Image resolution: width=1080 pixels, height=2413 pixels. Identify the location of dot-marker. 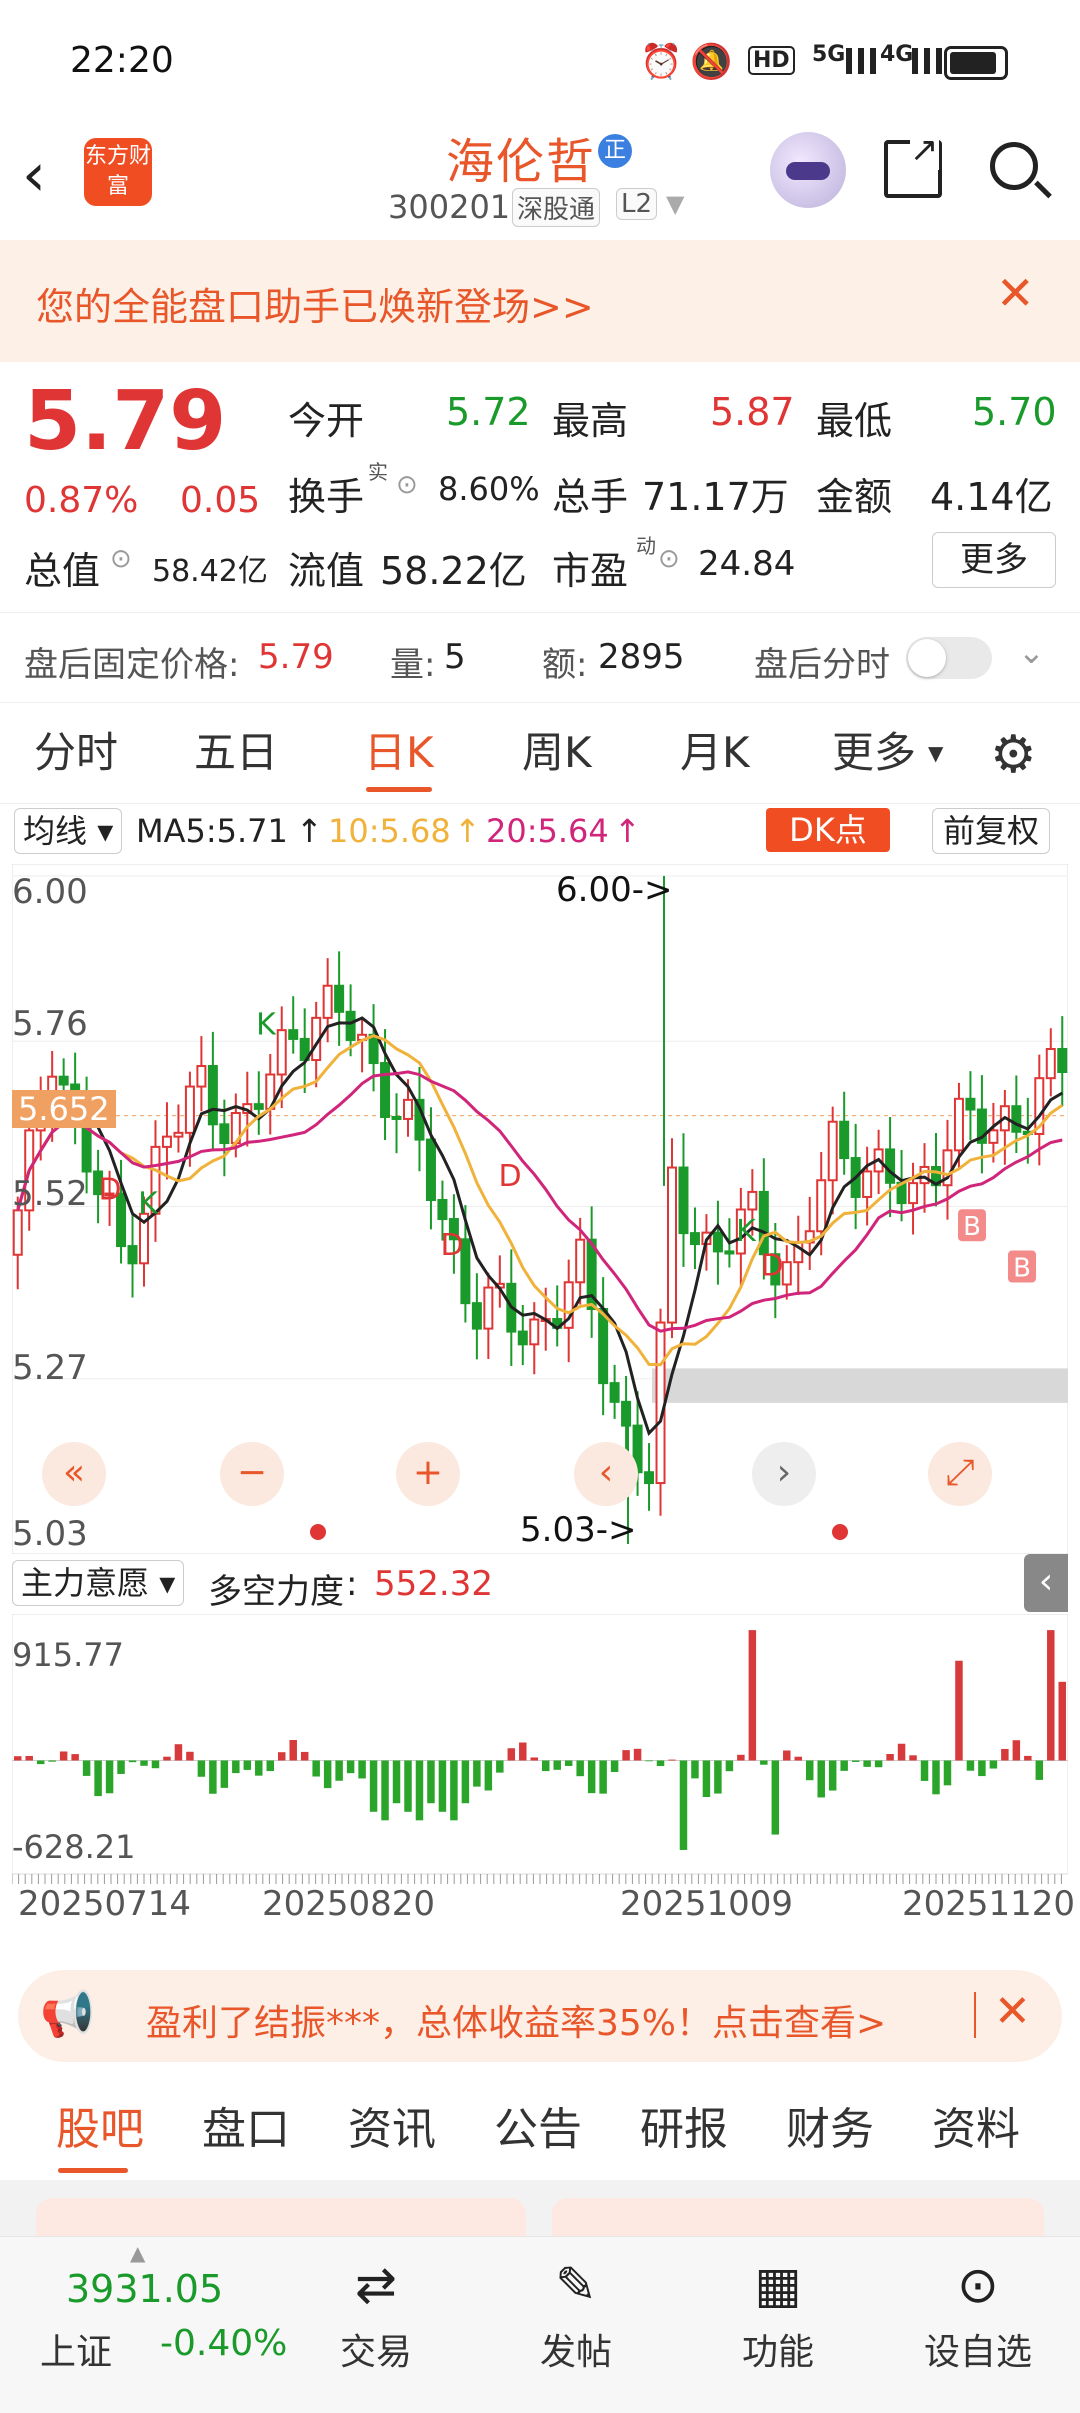
(840, 1532).